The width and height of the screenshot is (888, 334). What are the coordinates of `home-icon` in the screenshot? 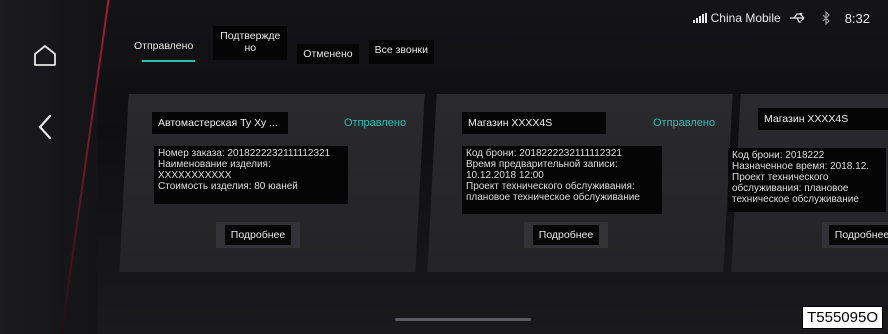 It's located at (45, 55).